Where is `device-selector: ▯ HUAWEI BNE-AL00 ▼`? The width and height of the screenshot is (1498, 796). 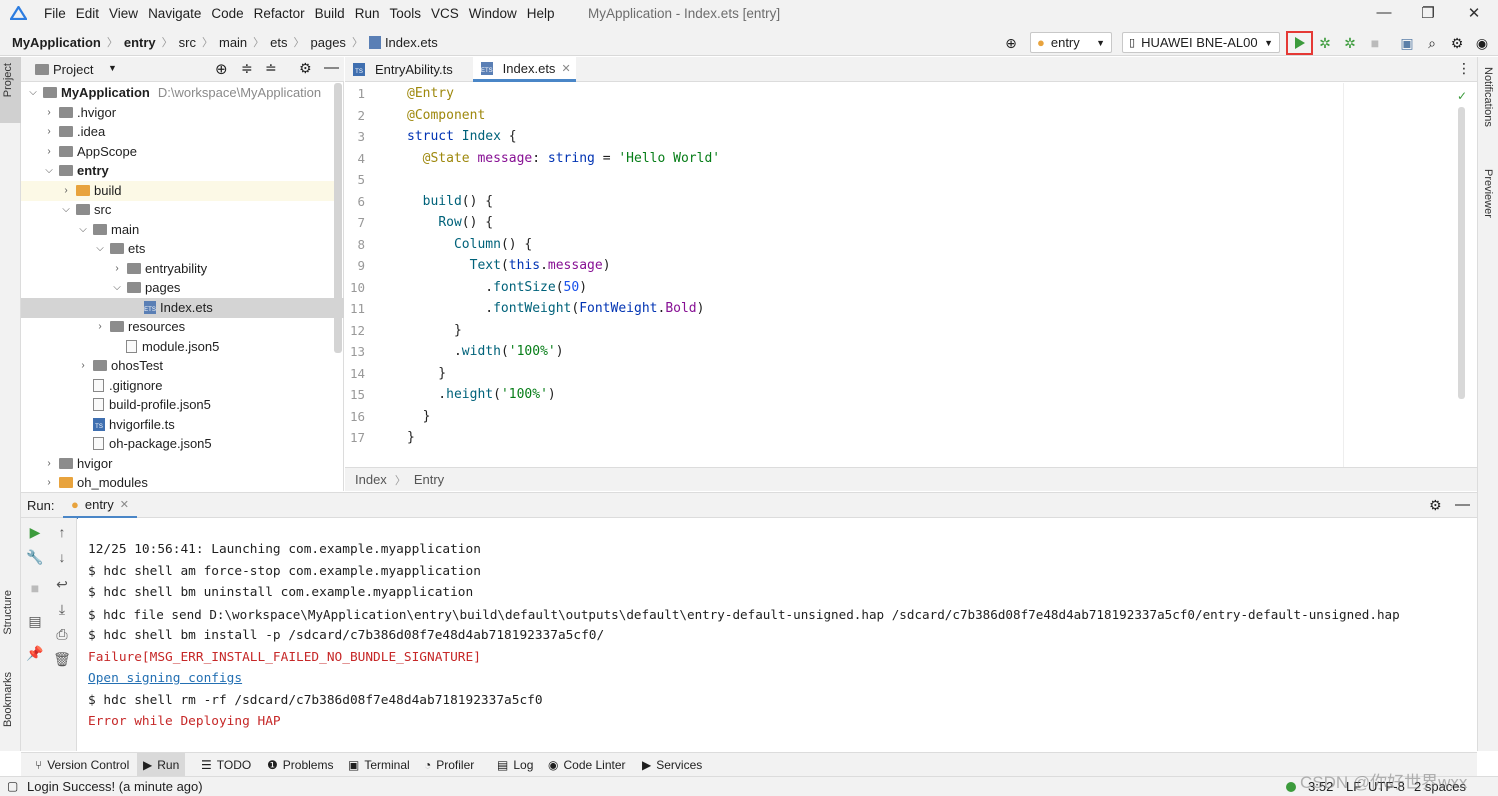
device-selector: ▯ HUAWEI BNE-AL00 ▼ is located at coordinates (1201, 42).